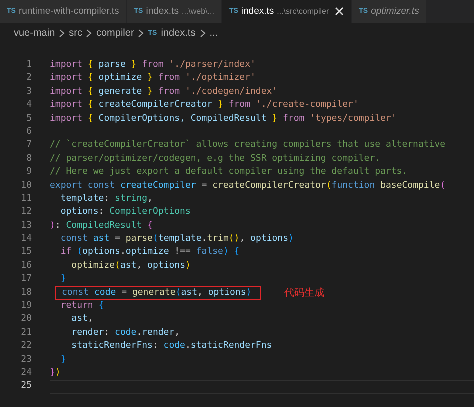 The width and height of the screenshot is (474, 407). What do you see at coordinates (153, 79) in the screenshot?
I see `code-line: import { optimize } from './optimizer'` at bounding box center [153, 79].